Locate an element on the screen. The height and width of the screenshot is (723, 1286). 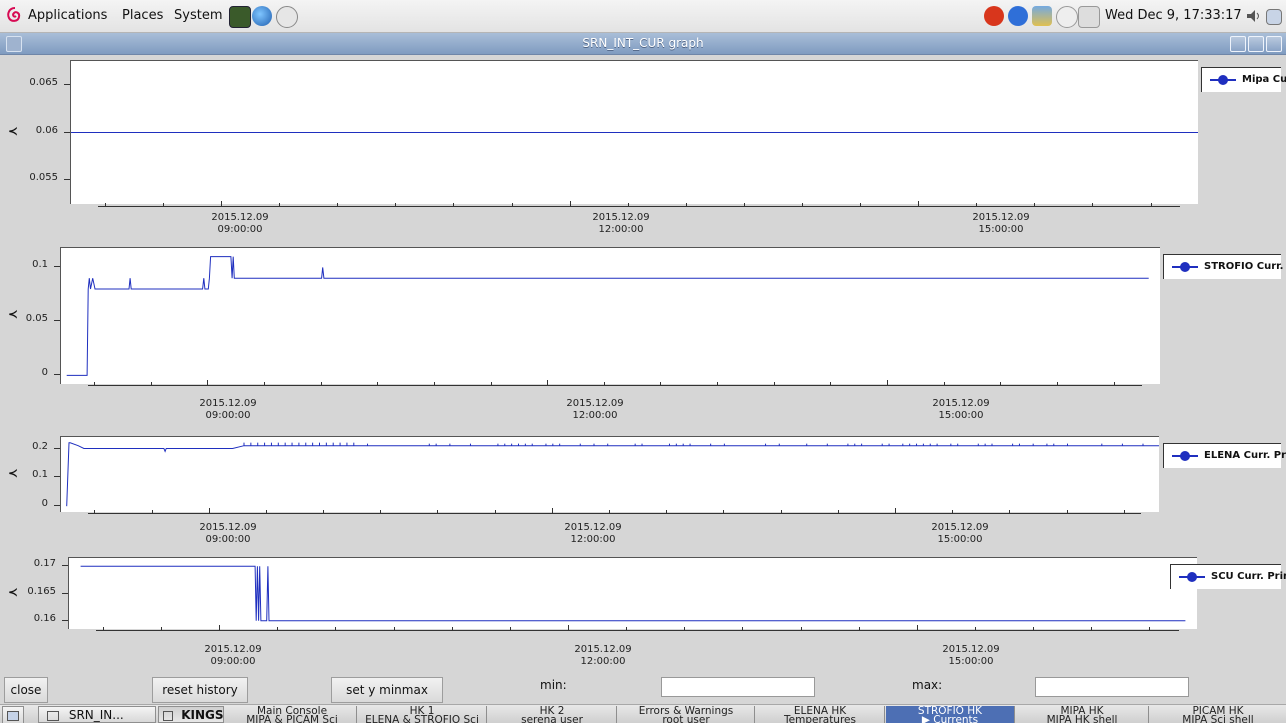
terminal-launcher-icon is located at coordinates (240, 17).